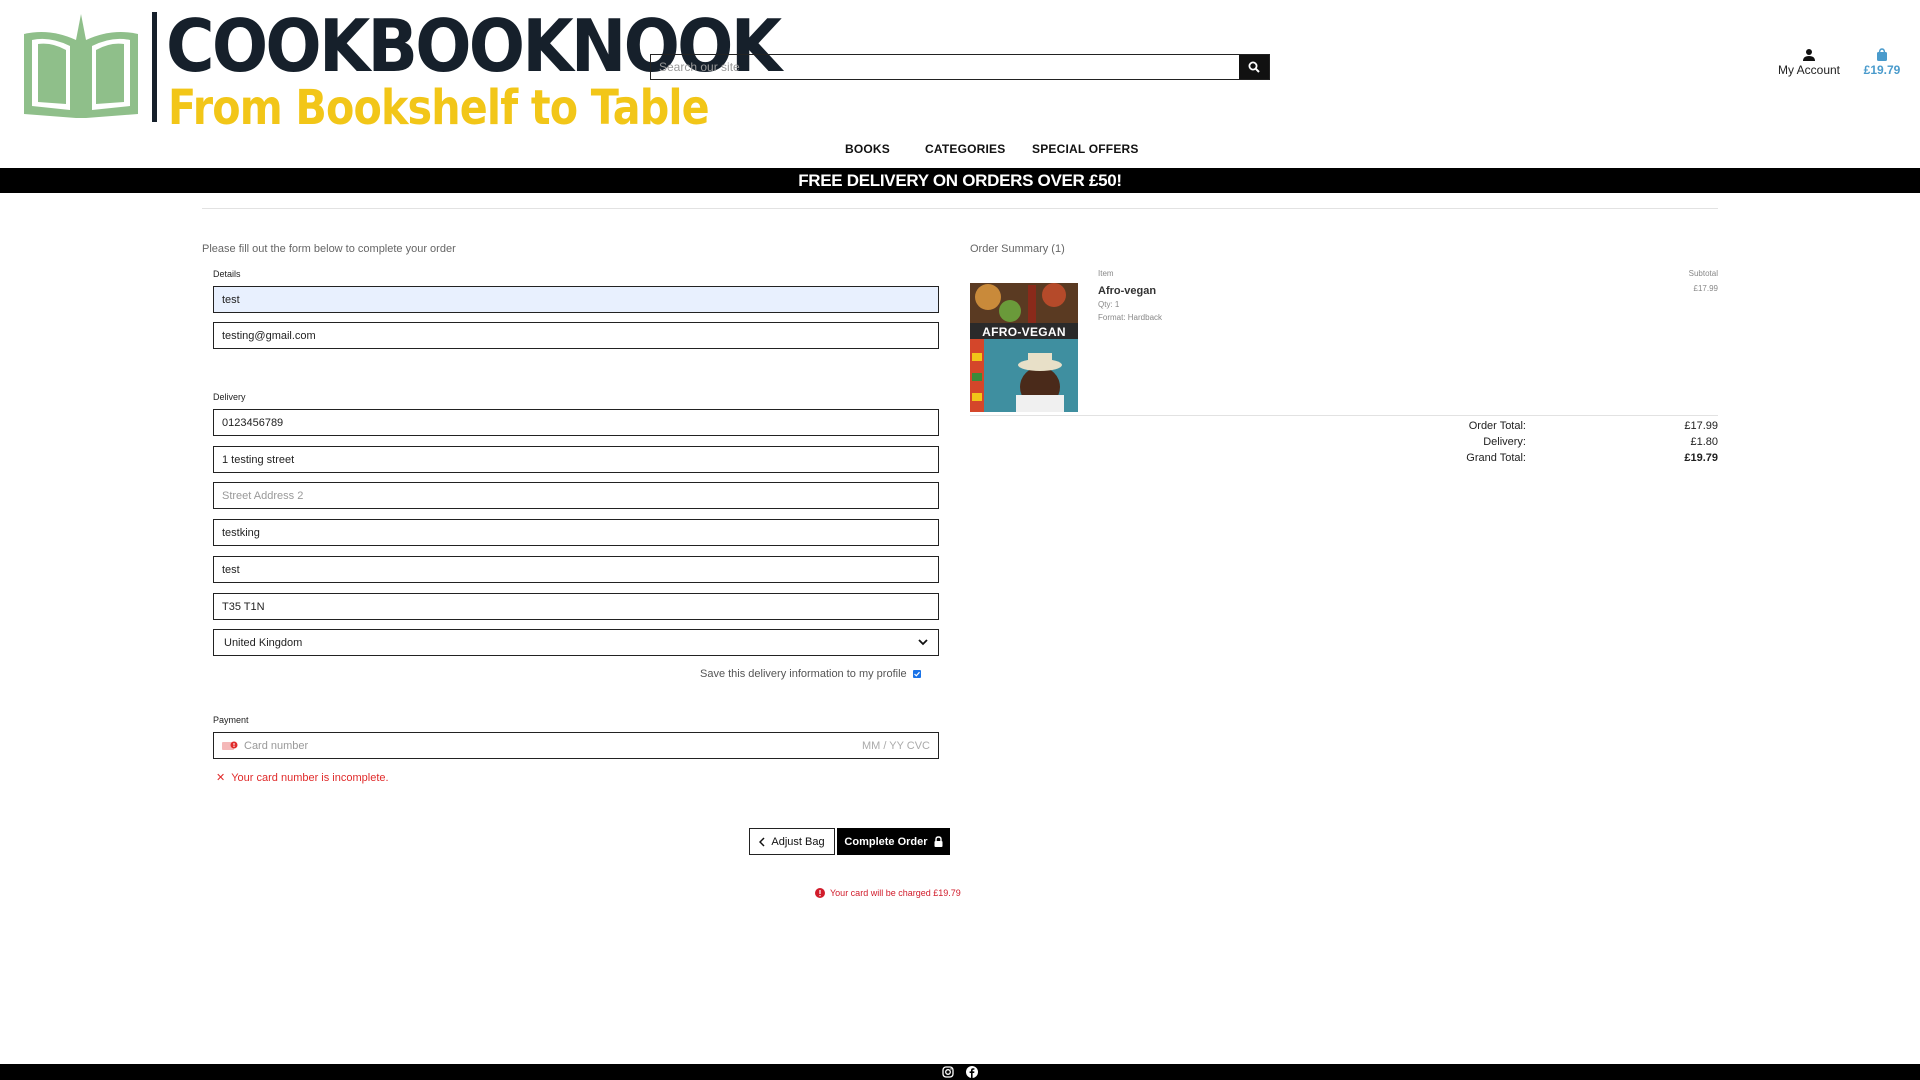 The height and width of the screenshot is (1080, 1920). Describe the element at coordinates (439, 108) in the screenshot. I see `brand-tagline: From Bookshelf to Table` at that location.